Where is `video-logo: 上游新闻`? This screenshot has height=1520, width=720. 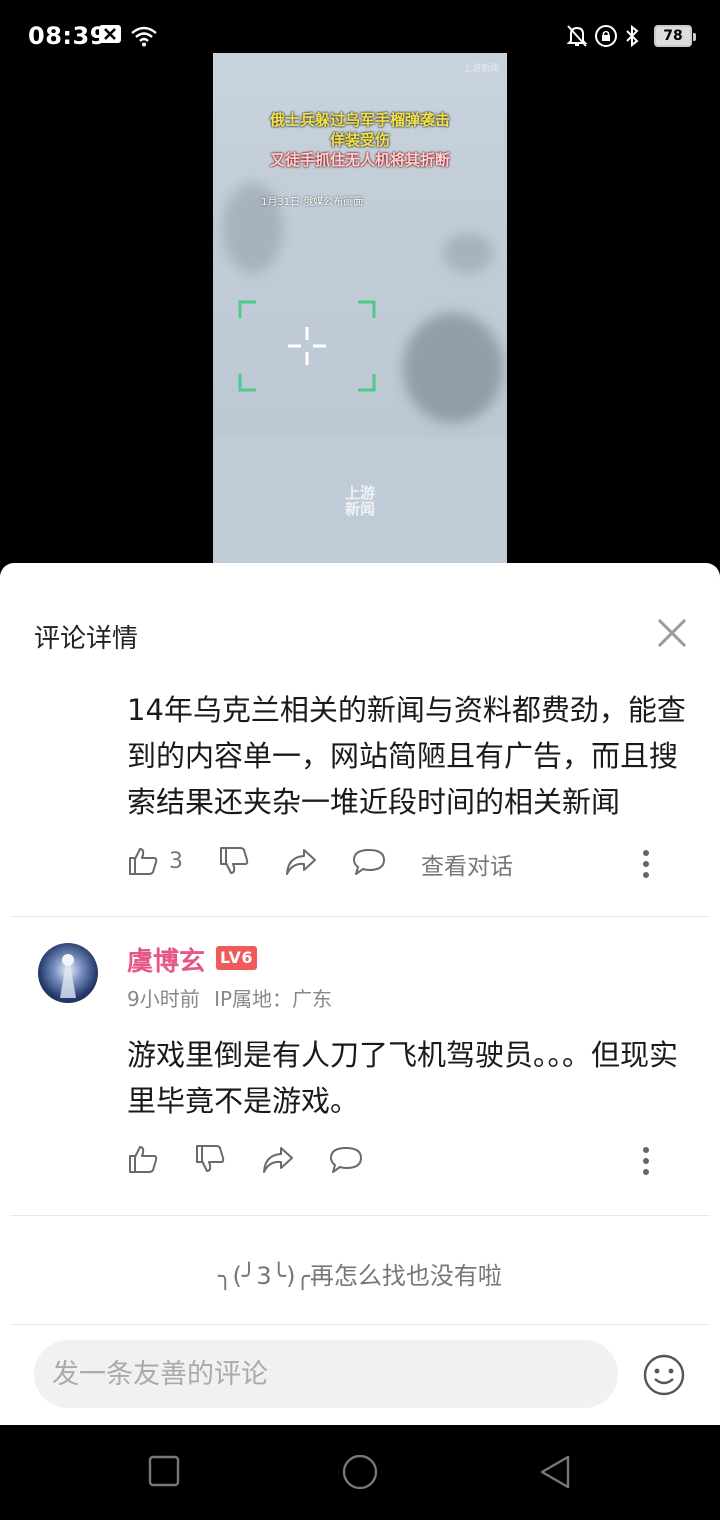
video-logo: 上游新闻 is located at coordinates (480, 69).